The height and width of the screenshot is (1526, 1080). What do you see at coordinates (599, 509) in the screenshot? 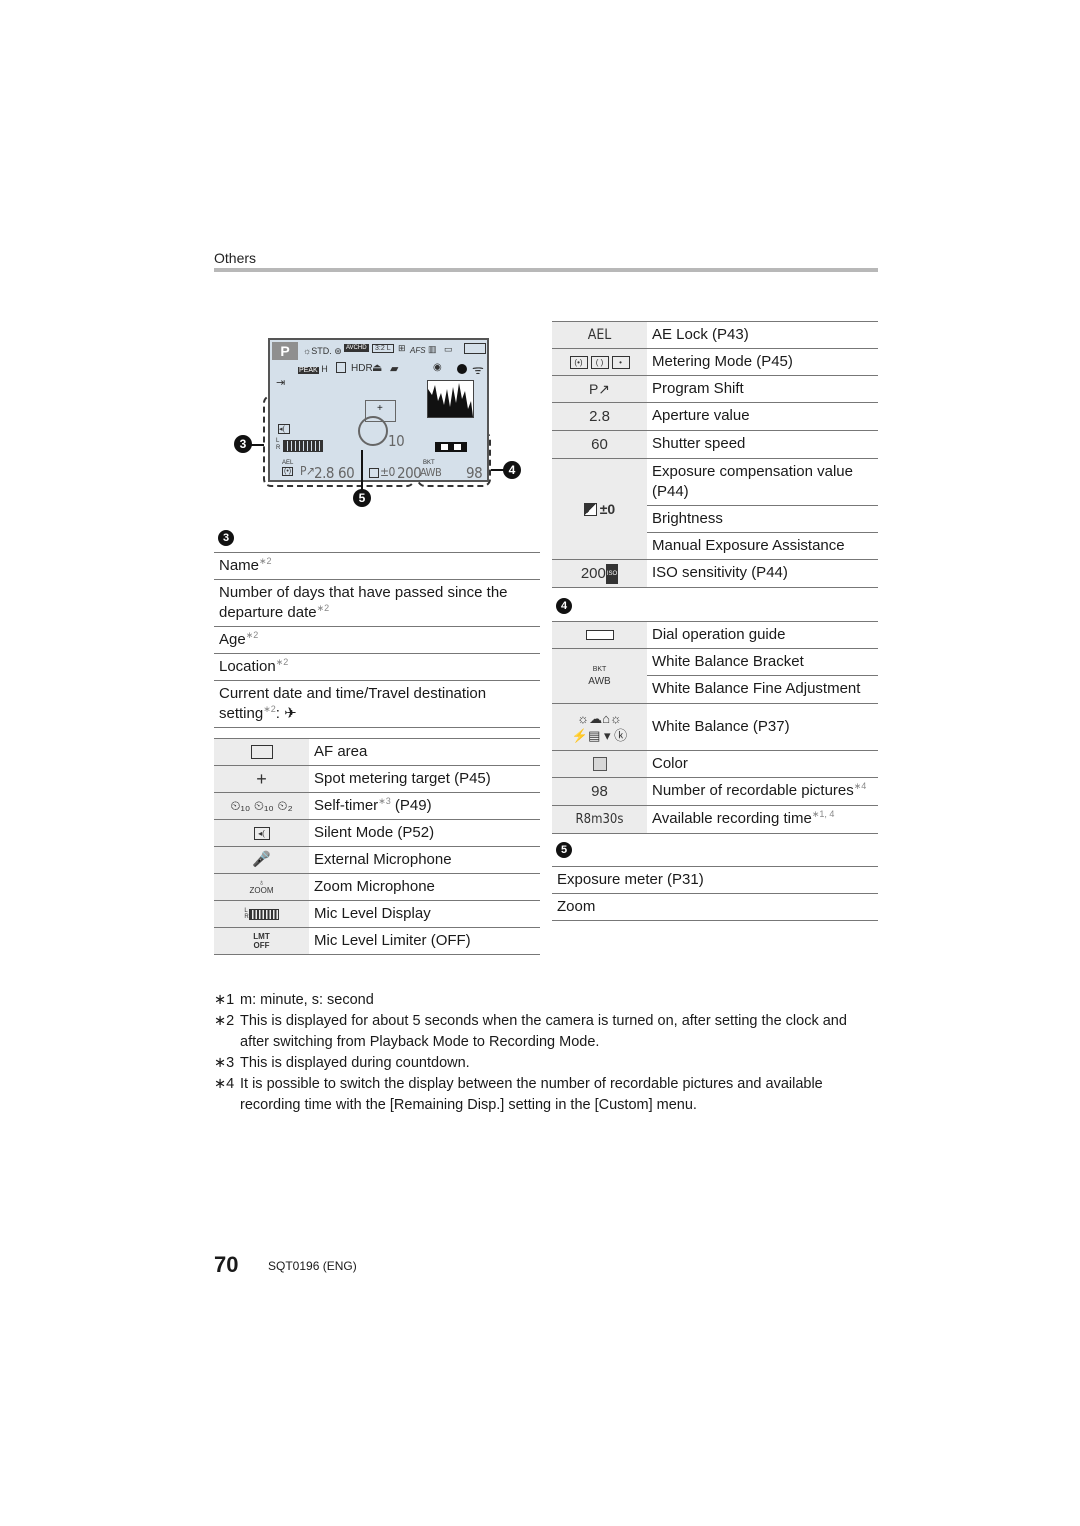
I see `exposure-comp-icon: ±0` at bounding box center [599, 509].